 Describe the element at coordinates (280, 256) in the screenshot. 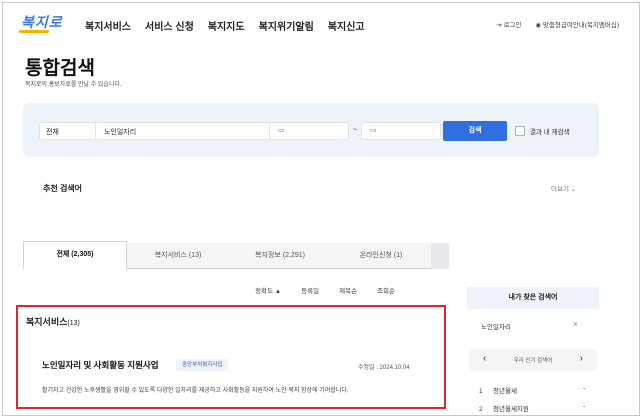

I see `tab-welfare-info: 복지정보 (2,291)` at that location.